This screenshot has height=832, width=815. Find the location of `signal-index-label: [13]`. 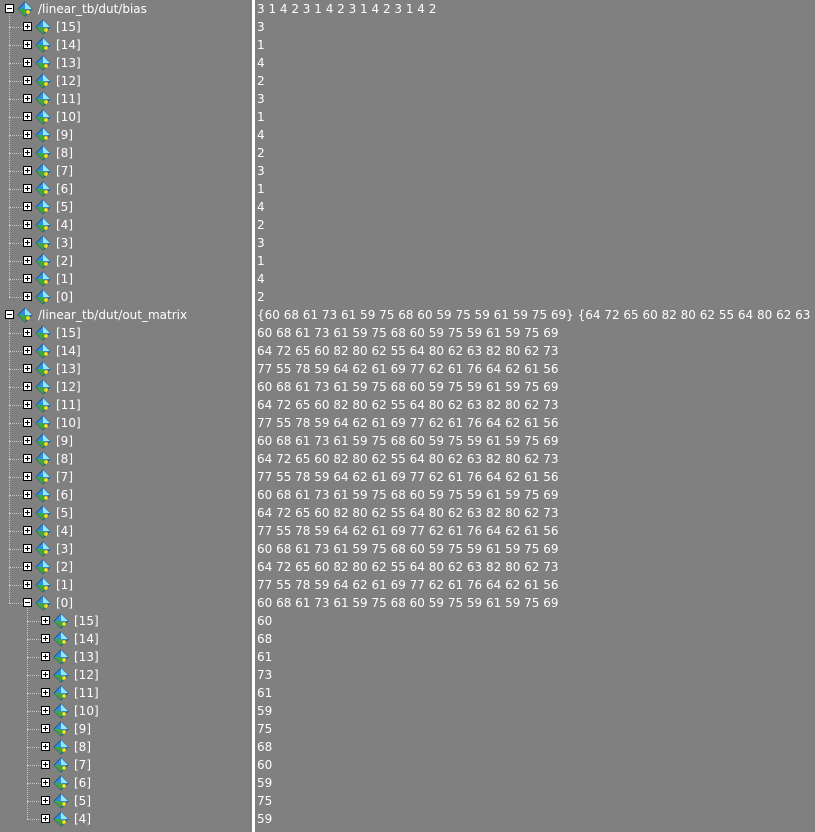

signal-index-label: [13] is located at coordinates (68, 63).